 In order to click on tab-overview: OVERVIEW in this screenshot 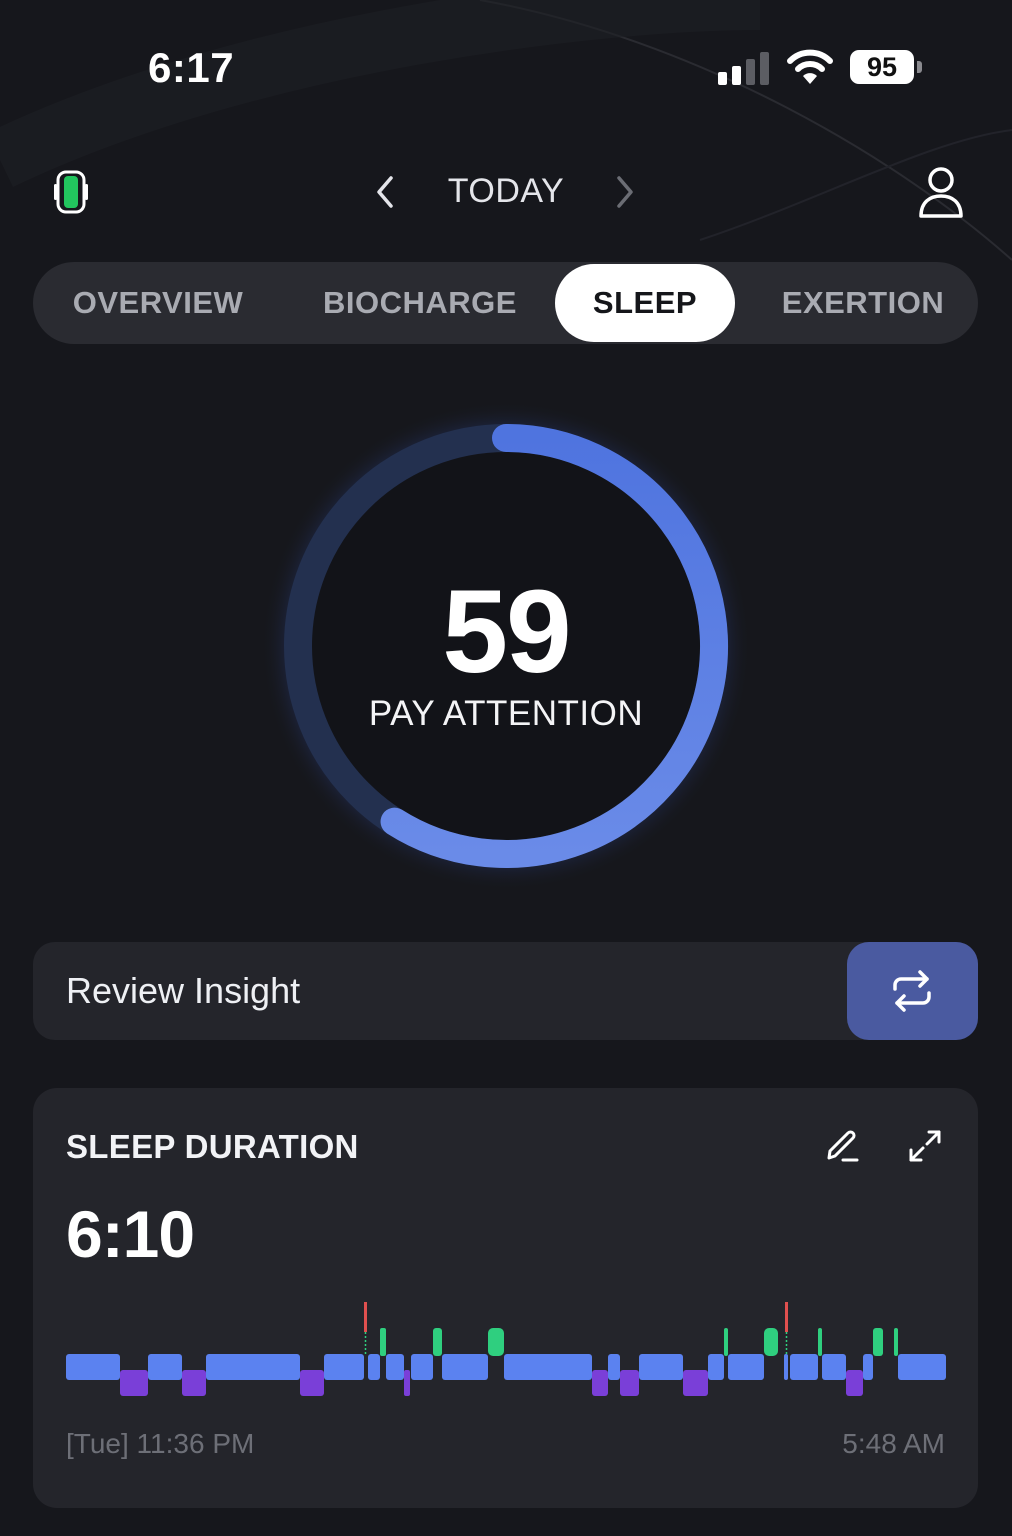, I will do `click(158, 303)`.